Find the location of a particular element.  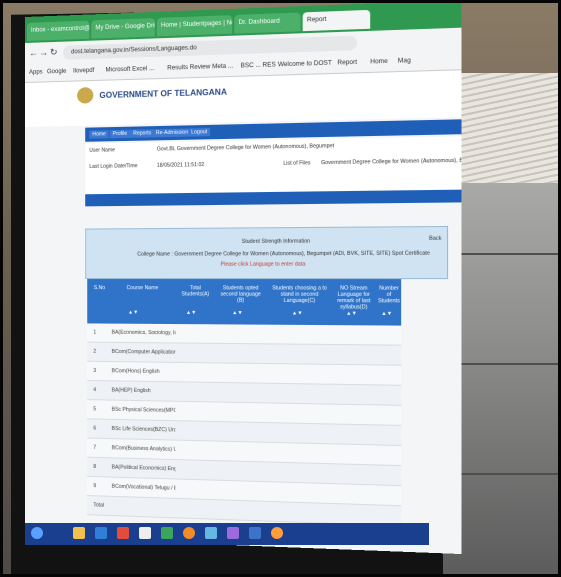

course-name: BA(HEP) English is located at coordinates (144, 390).